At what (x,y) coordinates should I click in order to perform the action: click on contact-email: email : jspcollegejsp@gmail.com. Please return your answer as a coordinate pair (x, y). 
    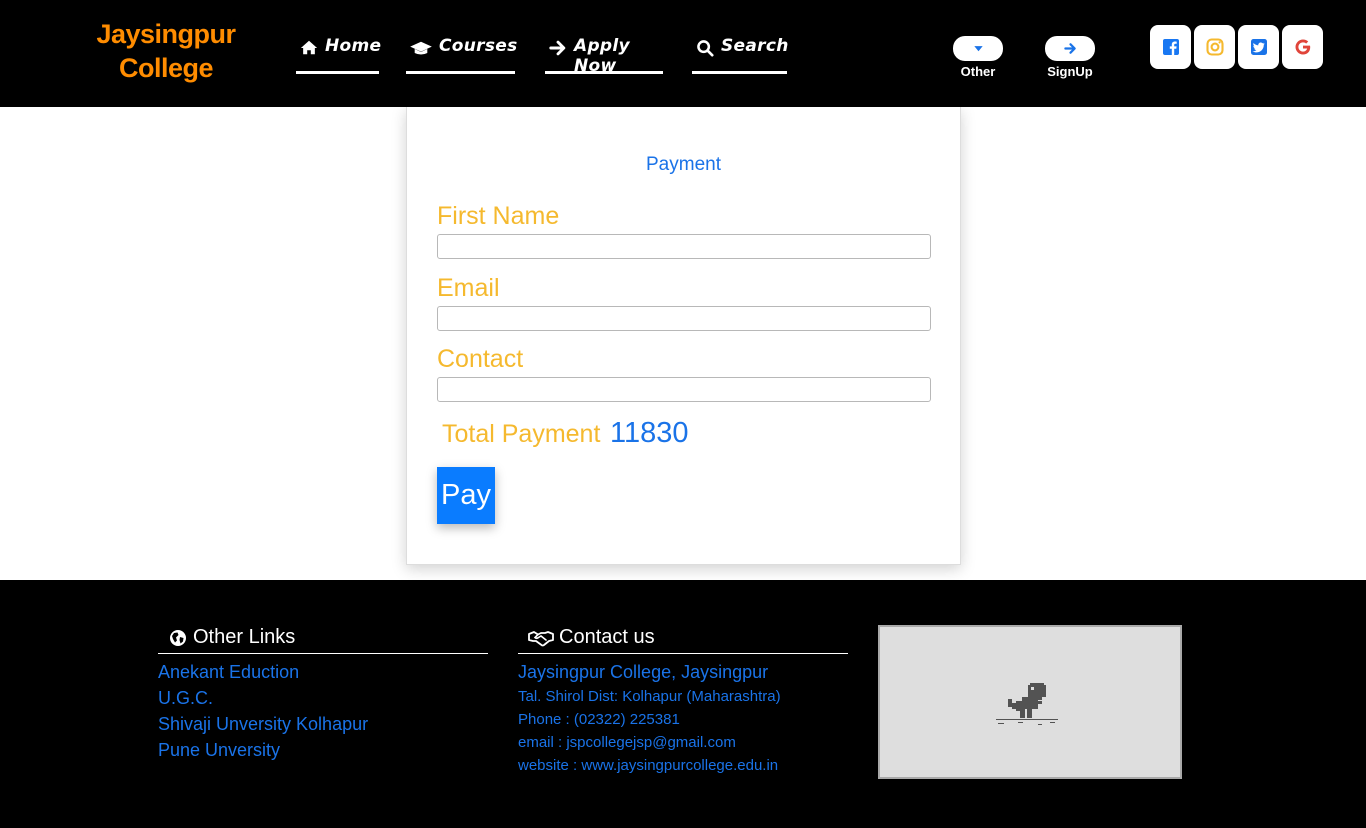
    Looking at the image, I should click on (627, 742).